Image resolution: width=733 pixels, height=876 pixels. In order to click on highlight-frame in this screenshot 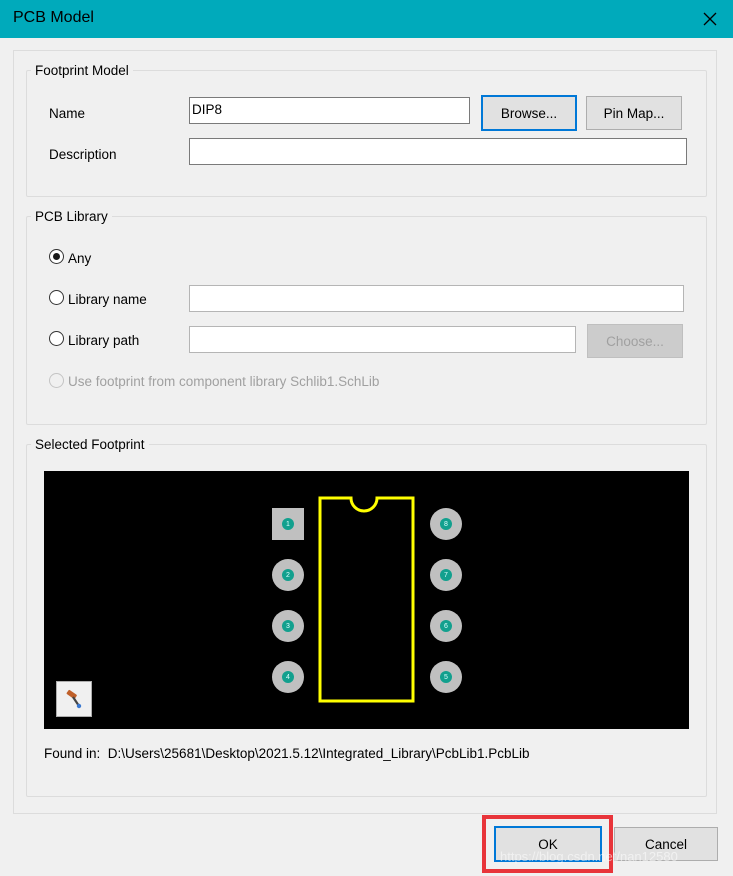, I will do `click(547, 844)`.